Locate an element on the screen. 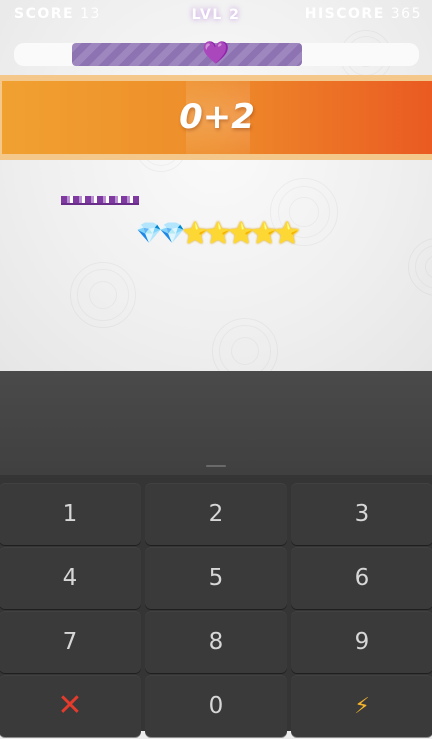  hiscore-value: 365 is located at coordinates (406, 14).